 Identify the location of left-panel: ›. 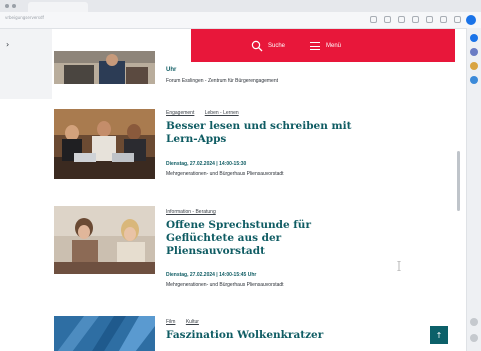
(26, 64).